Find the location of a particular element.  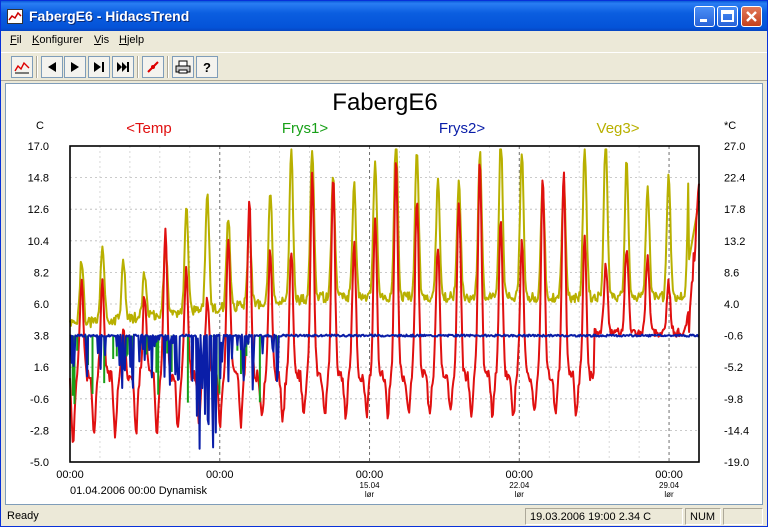

right-tick-label: -19.0 is located at coordinates (736, 463).